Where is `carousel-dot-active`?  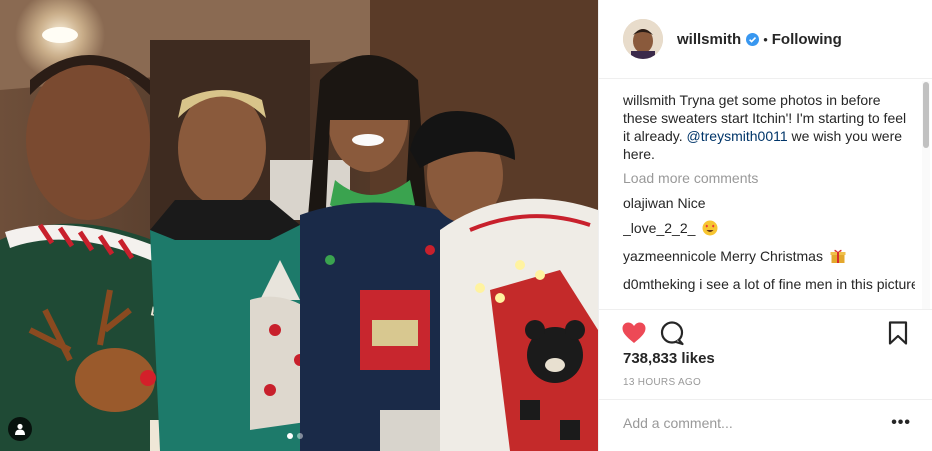 carousel-dot-active is located at coordinates (290, 436).